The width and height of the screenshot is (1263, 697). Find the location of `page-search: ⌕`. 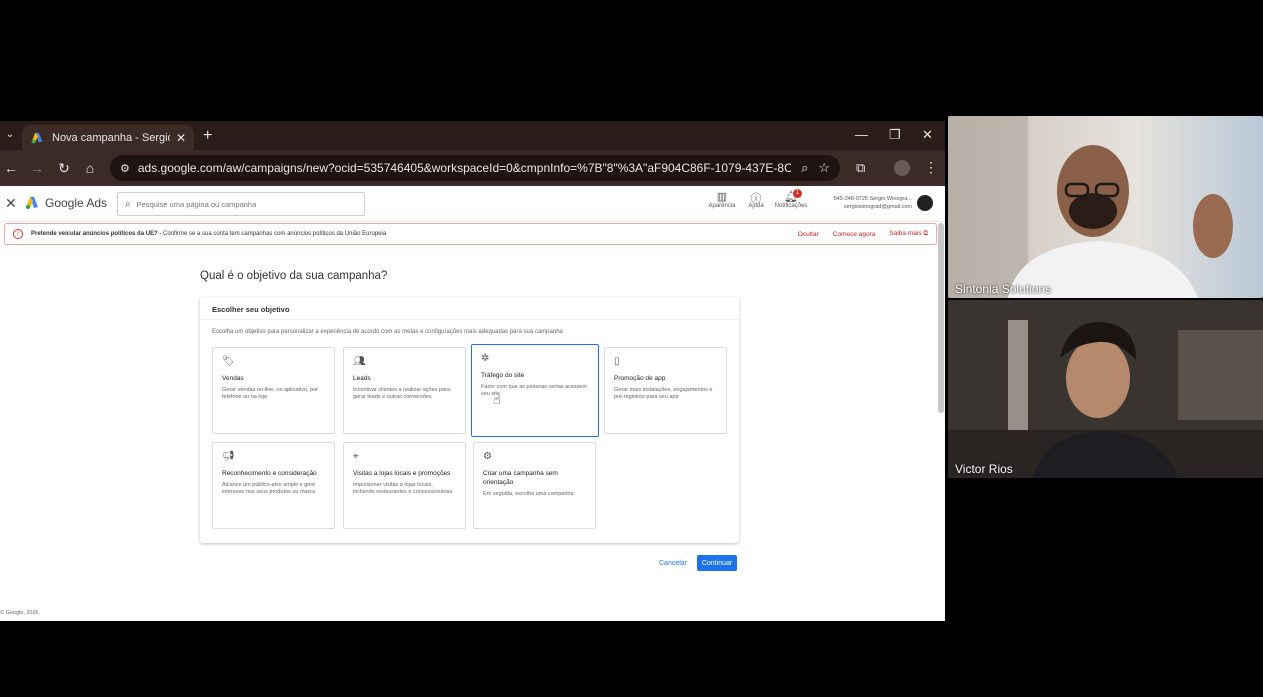

page-search: ⌕ is located at coordinates (241, 204).